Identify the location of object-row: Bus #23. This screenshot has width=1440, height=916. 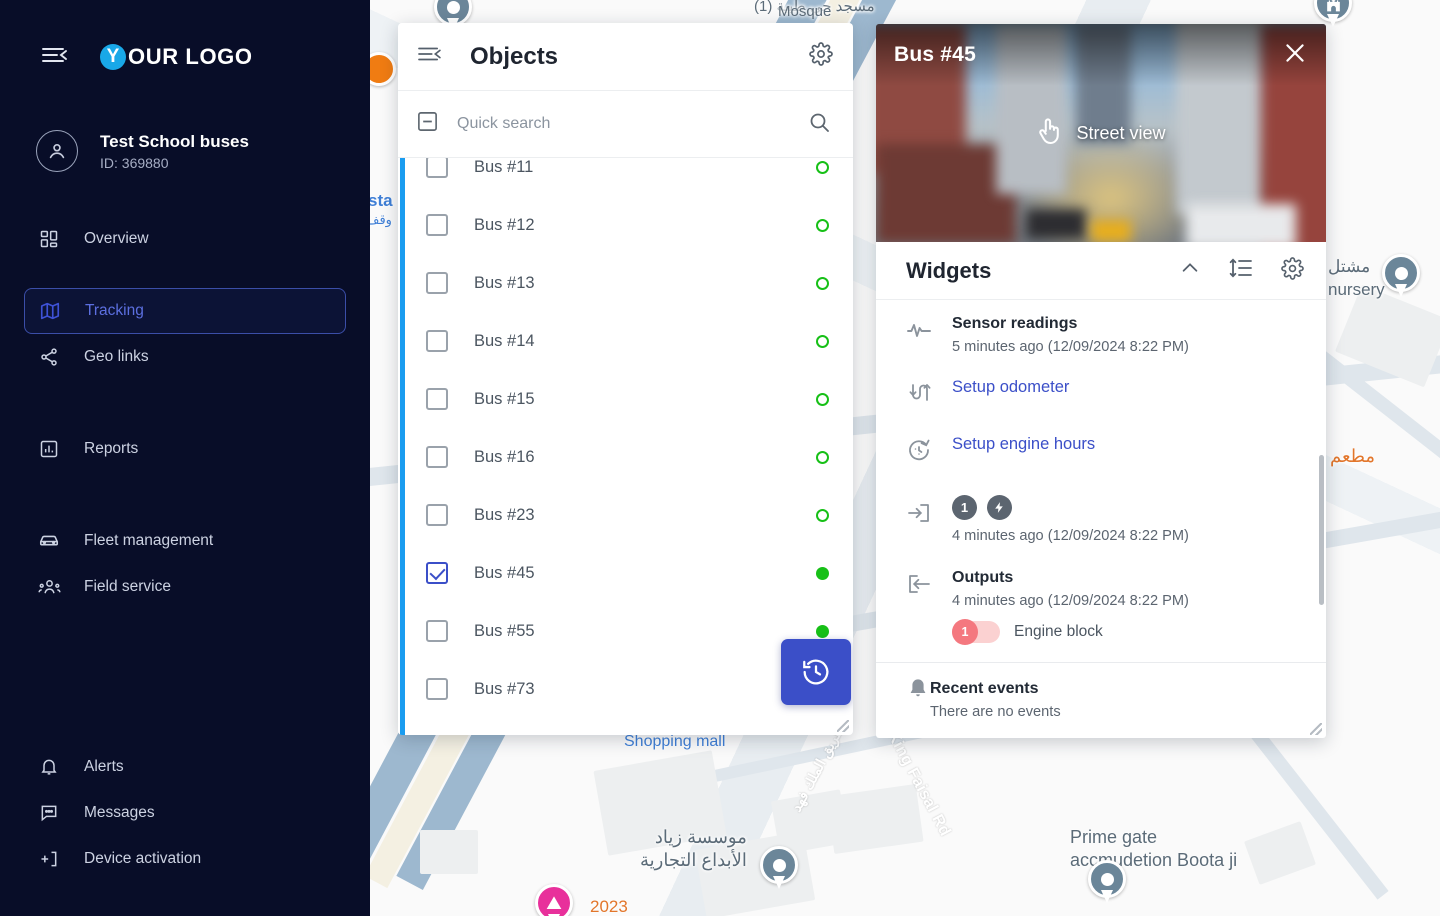
(625, 515).